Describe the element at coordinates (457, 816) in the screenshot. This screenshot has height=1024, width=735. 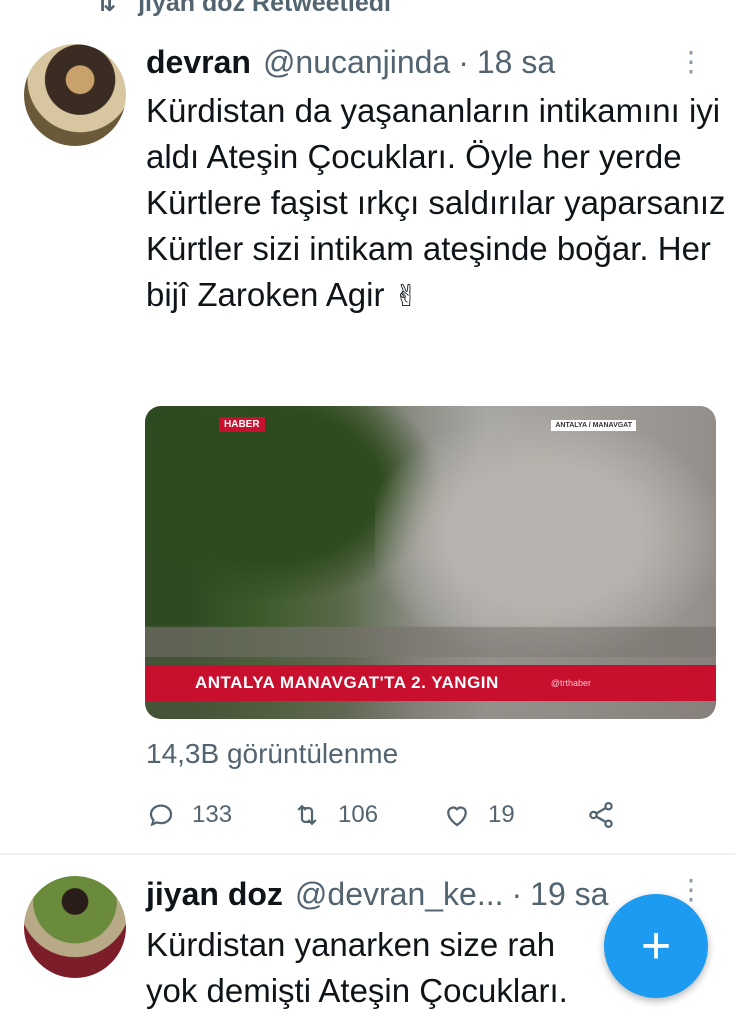
I see `heart-icon` at that location.